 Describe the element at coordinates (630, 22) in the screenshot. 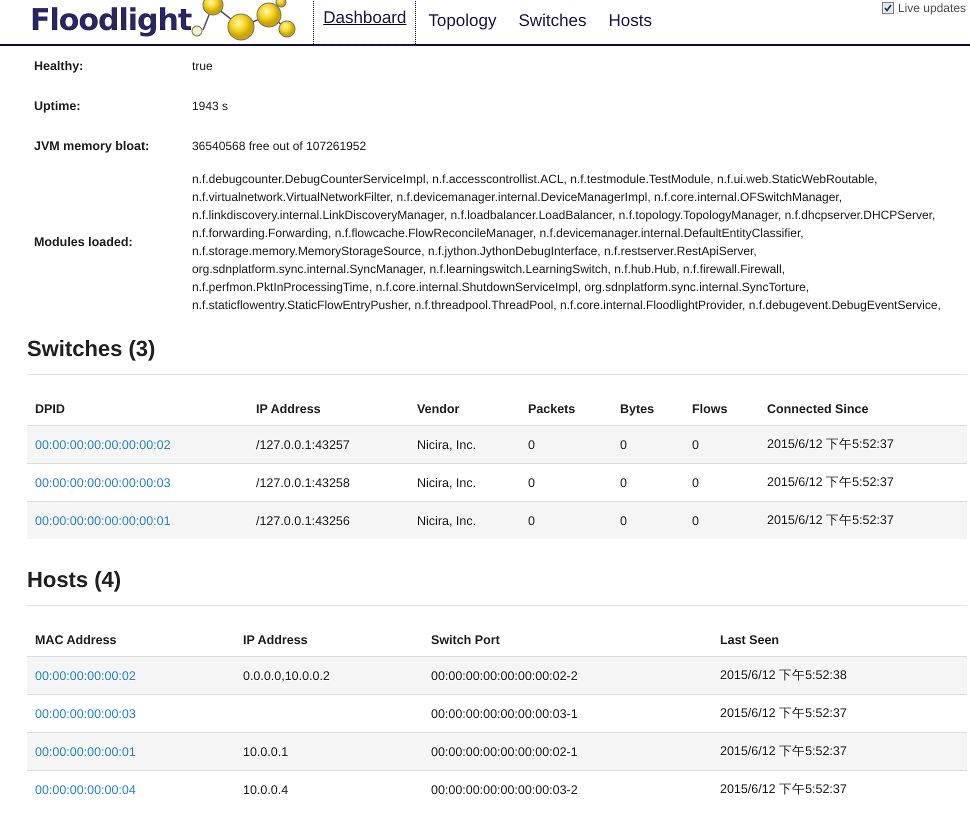

I see `nav-tab: Hosts` at that location.